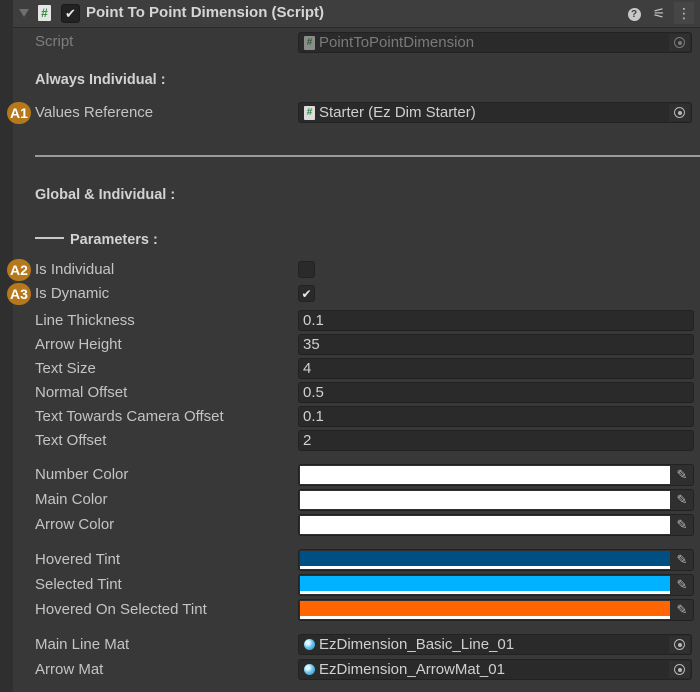  I want to click on text-offset-input: 2, so click(496, 440).